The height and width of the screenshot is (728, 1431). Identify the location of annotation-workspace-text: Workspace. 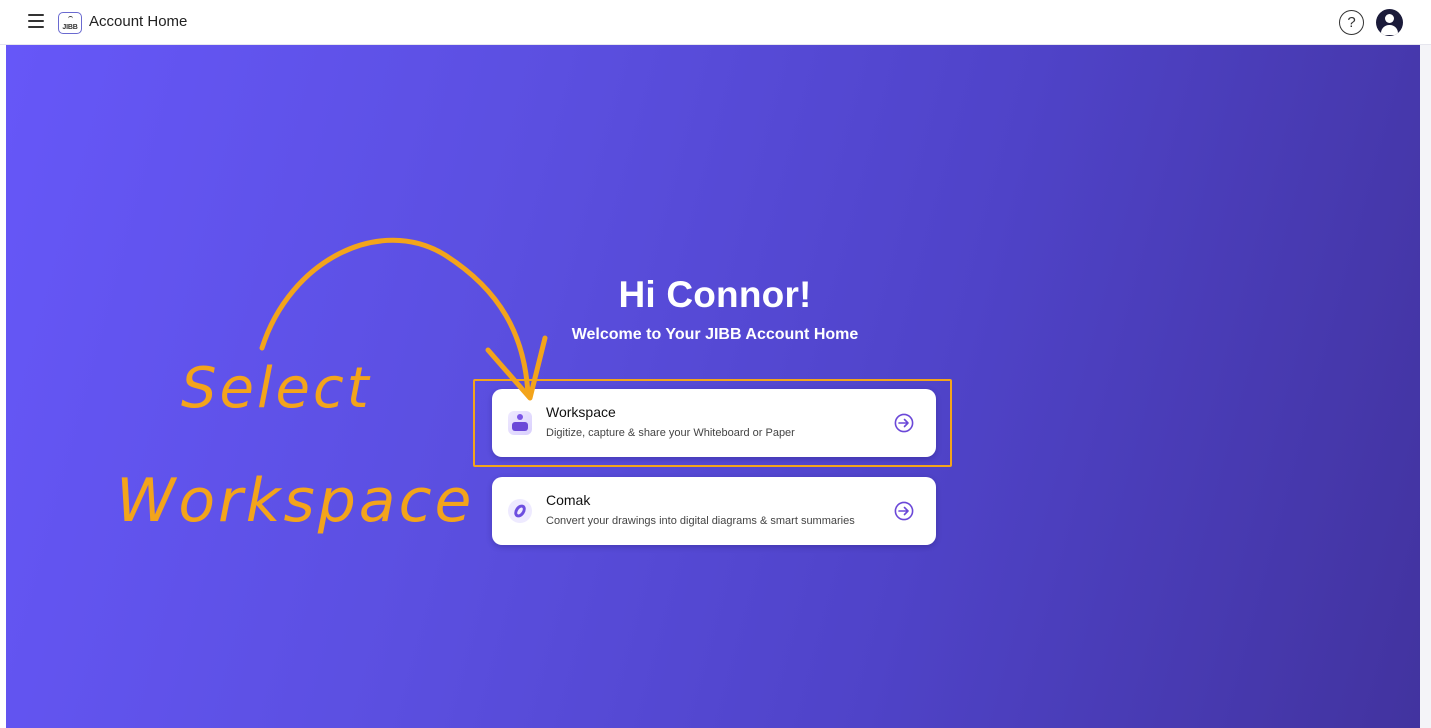
(295, 501).